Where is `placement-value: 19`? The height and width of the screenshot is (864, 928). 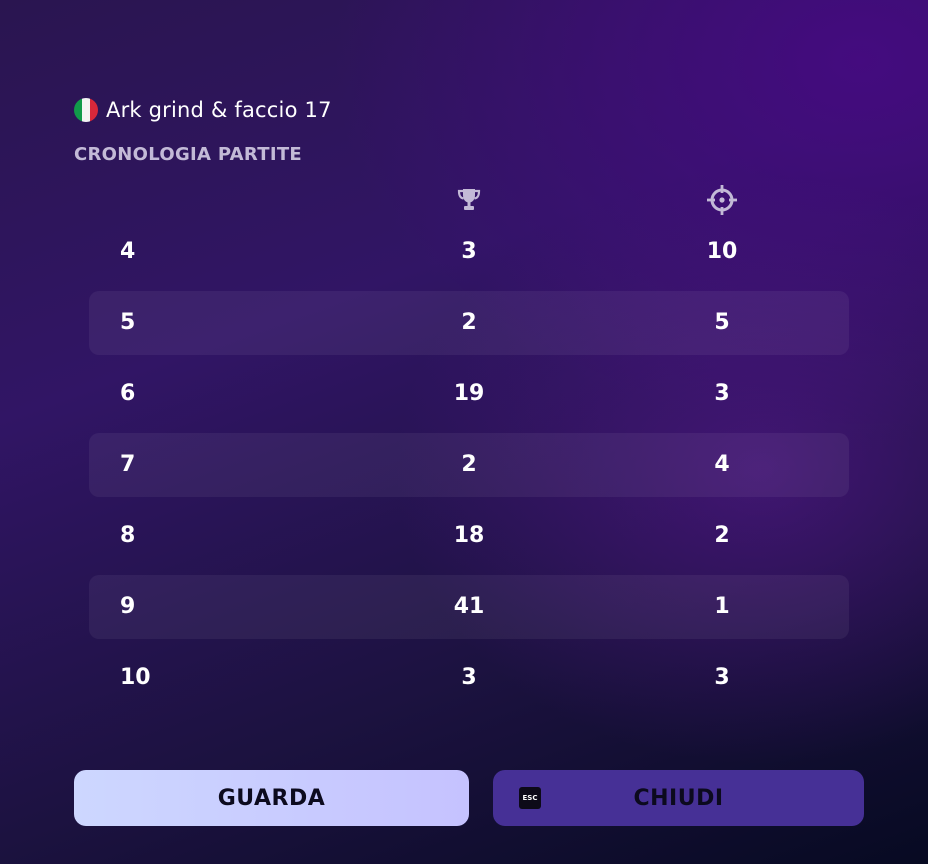
placement-value: 19 is located at coordinates (469, 393).